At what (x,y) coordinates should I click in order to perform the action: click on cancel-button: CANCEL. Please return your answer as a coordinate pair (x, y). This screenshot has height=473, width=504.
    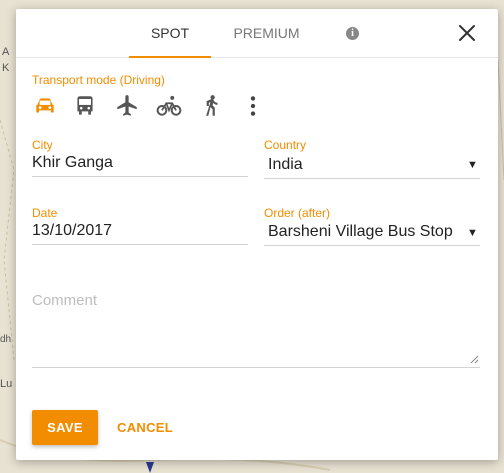
    Looking at the image, I should click on (145, 427).